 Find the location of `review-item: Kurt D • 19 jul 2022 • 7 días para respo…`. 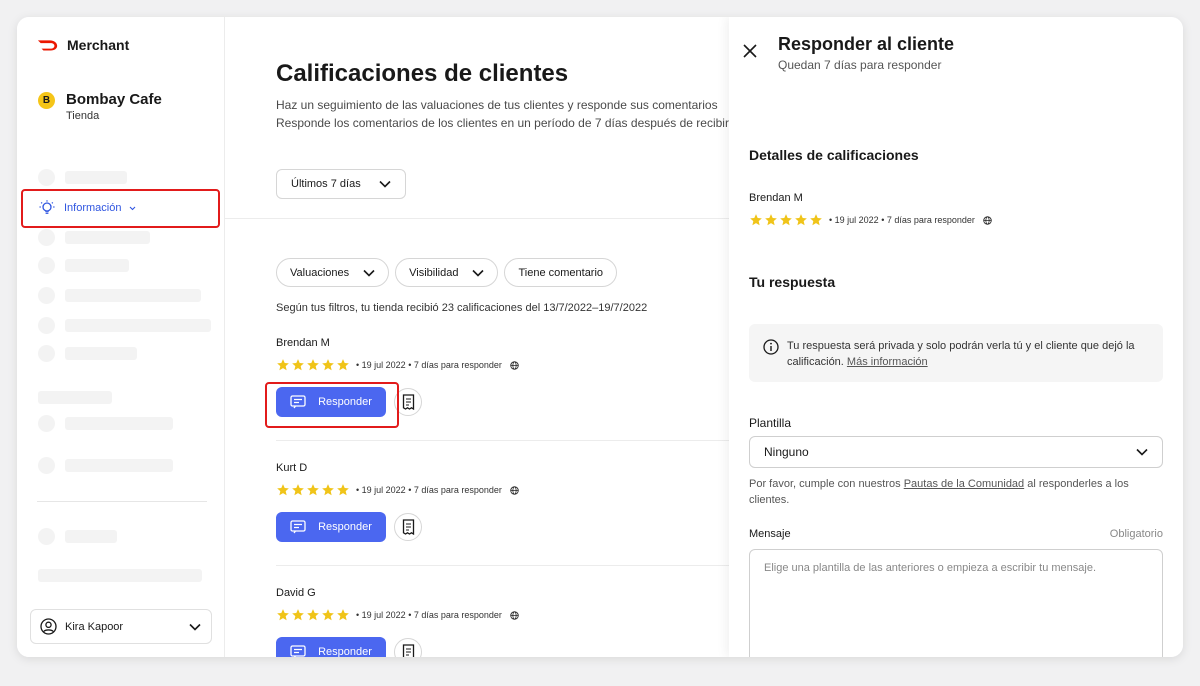

review-item: Kurt D • 19 jul 2022 • 7 días para respo… is located at coordinates (510, 502).